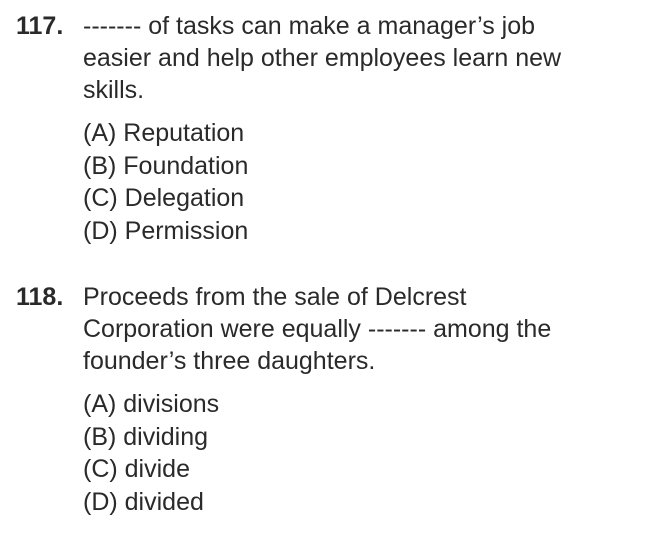  I want to click on question-number: 117., so click(40, 26).